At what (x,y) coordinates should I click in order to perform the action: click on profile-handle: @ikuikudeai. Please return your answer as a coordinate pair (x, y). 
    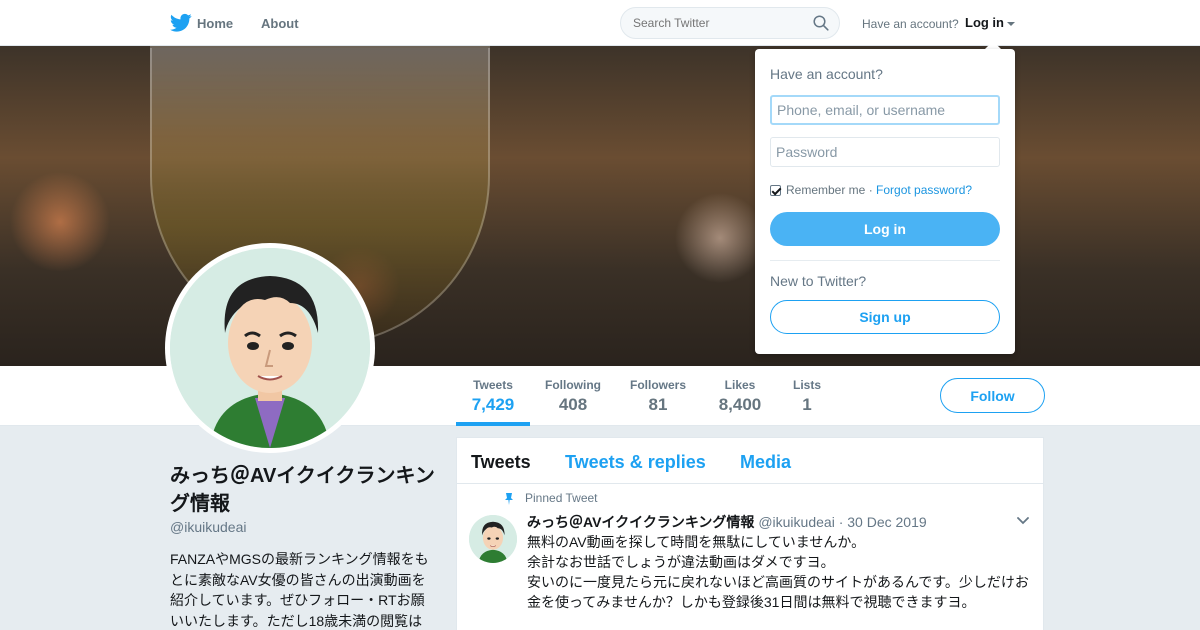
    Looking at the image, I should click on (208, 527).